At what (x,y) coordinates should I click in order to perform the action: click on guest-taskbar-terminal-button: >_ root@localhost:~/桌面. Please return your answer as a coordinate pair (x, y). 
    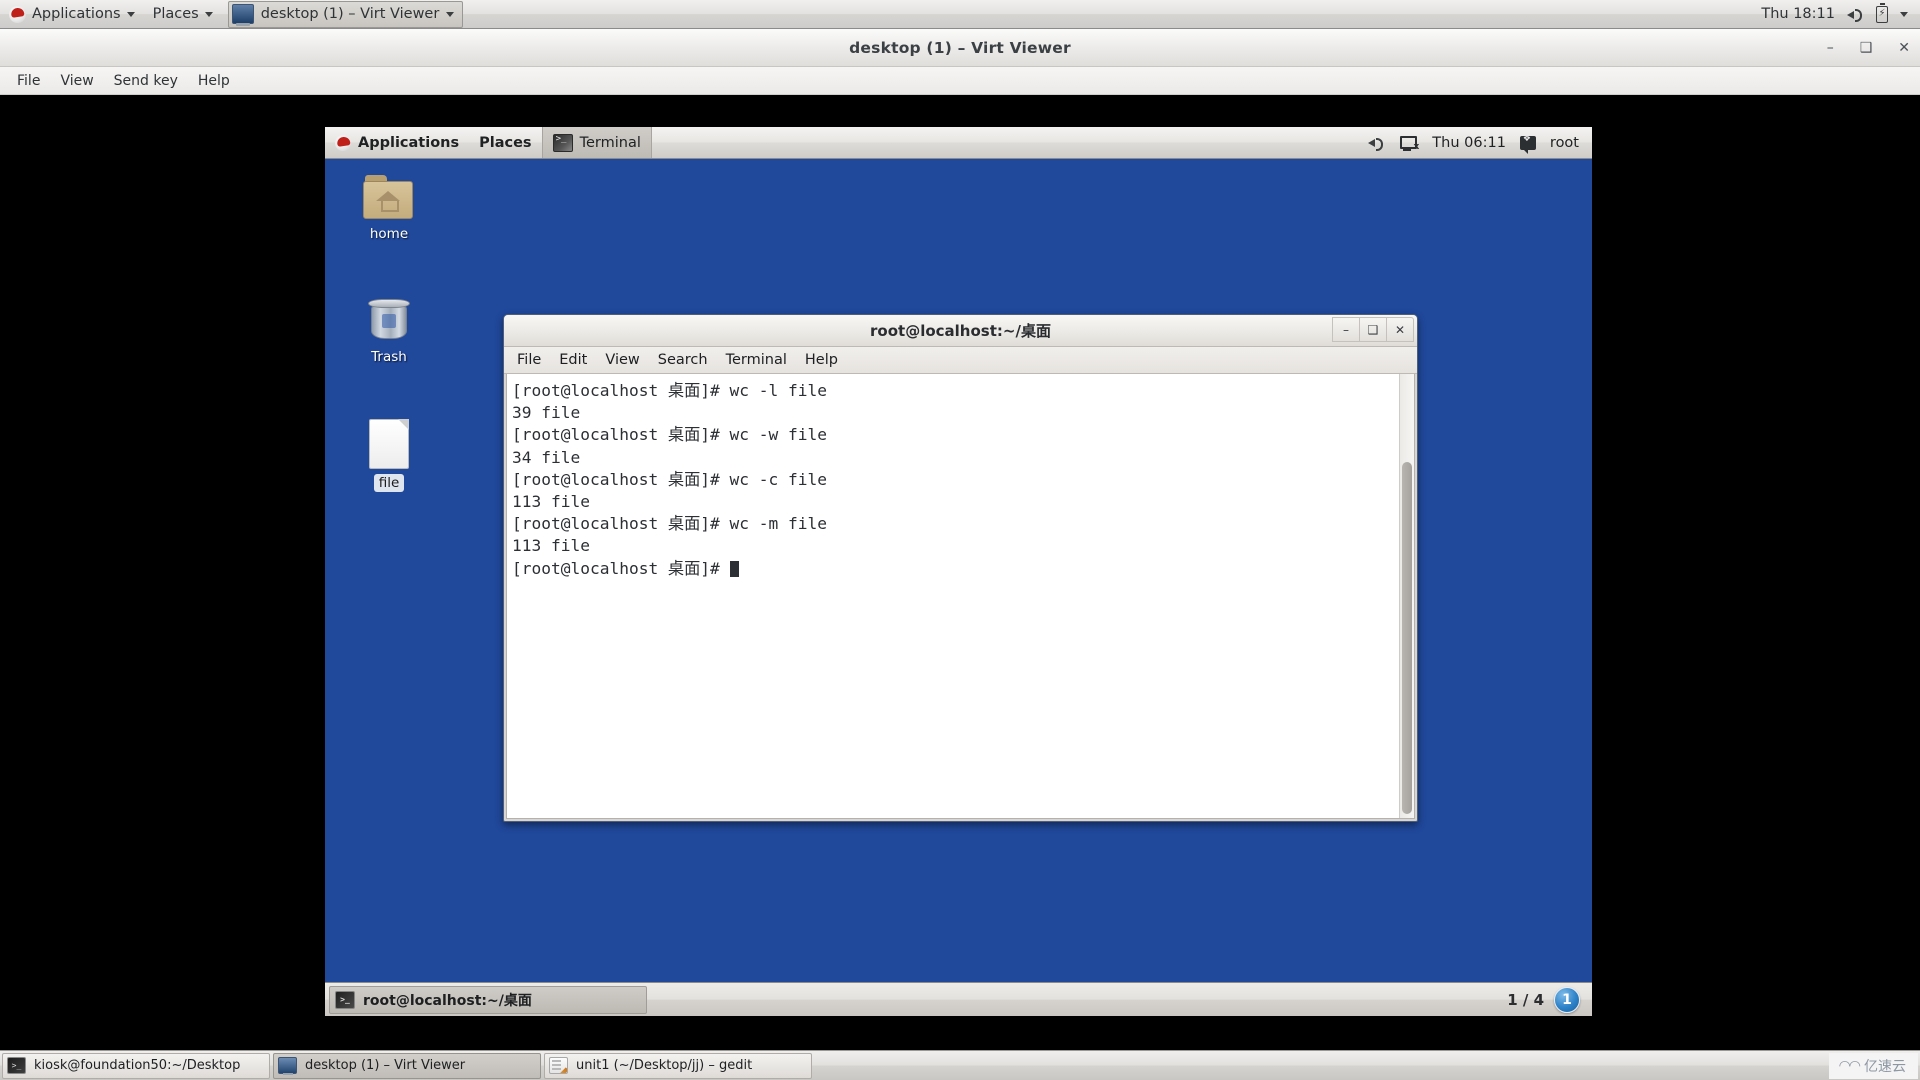
    Looking at the image, I should click on (488, 999).